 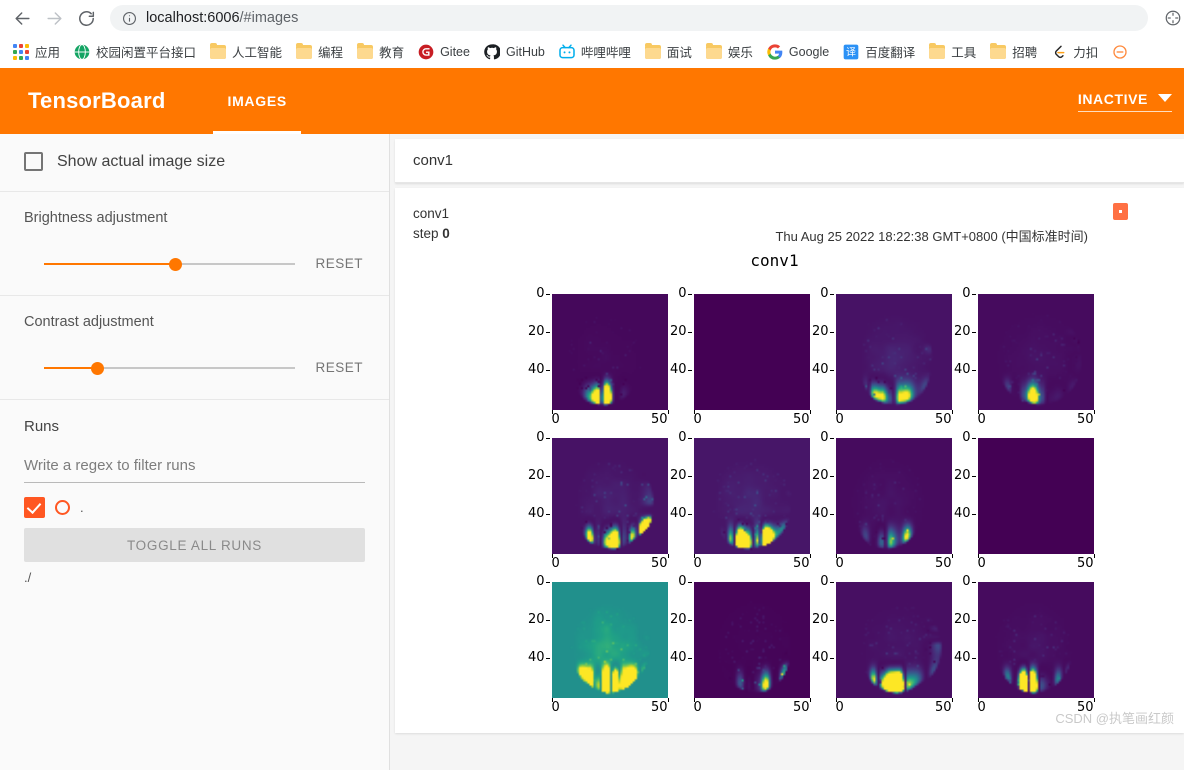 What do you see at coordinates (170, 368) in the screenshot?
I see `contrast-slider` at bounding box center [170, 368].